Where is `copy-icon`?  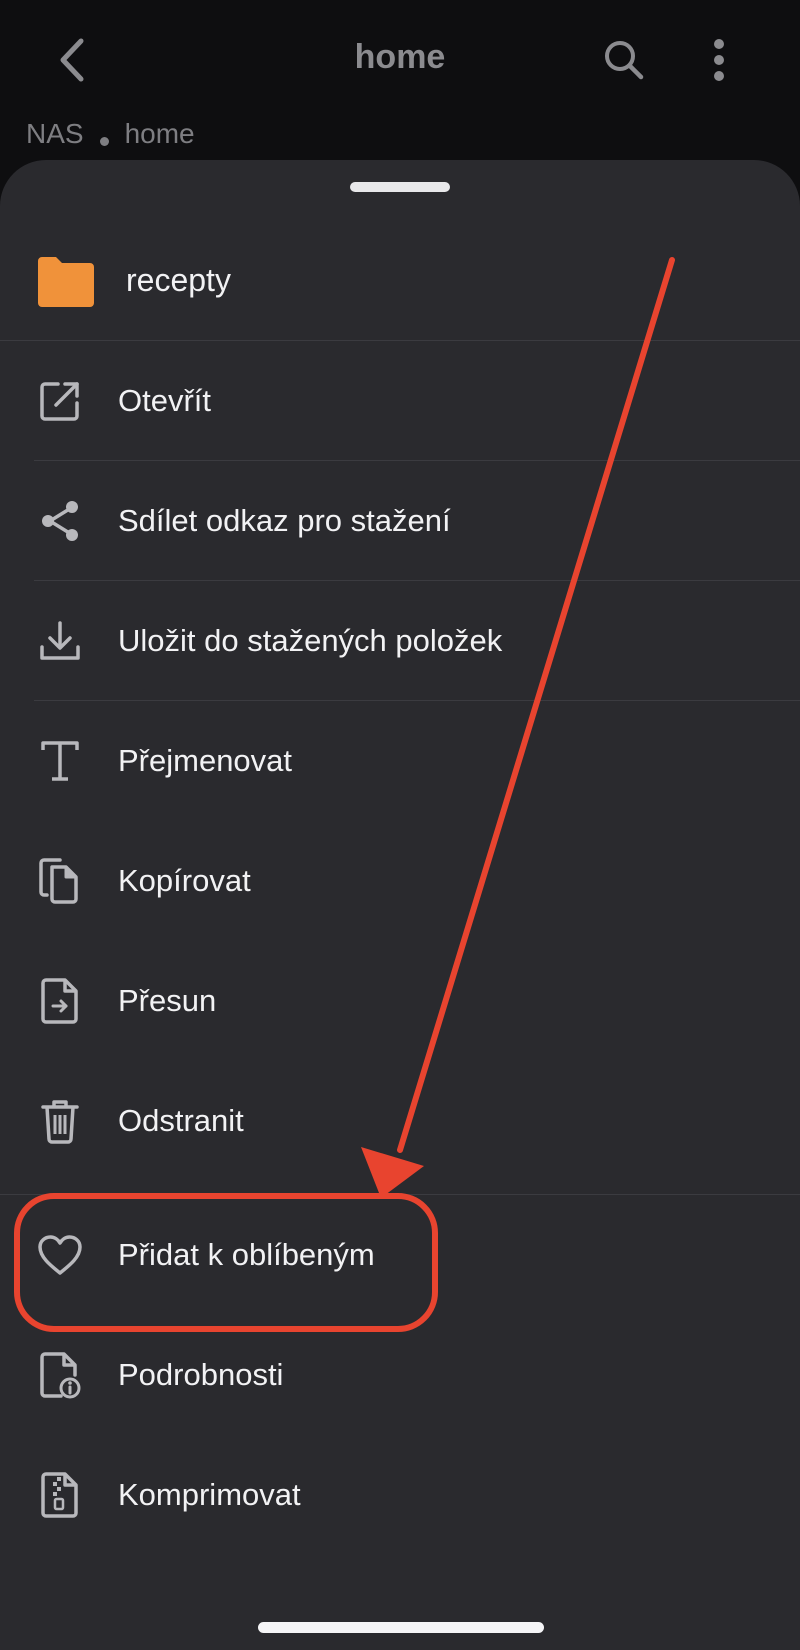 copy-icon is located at coordinates (60, 881).